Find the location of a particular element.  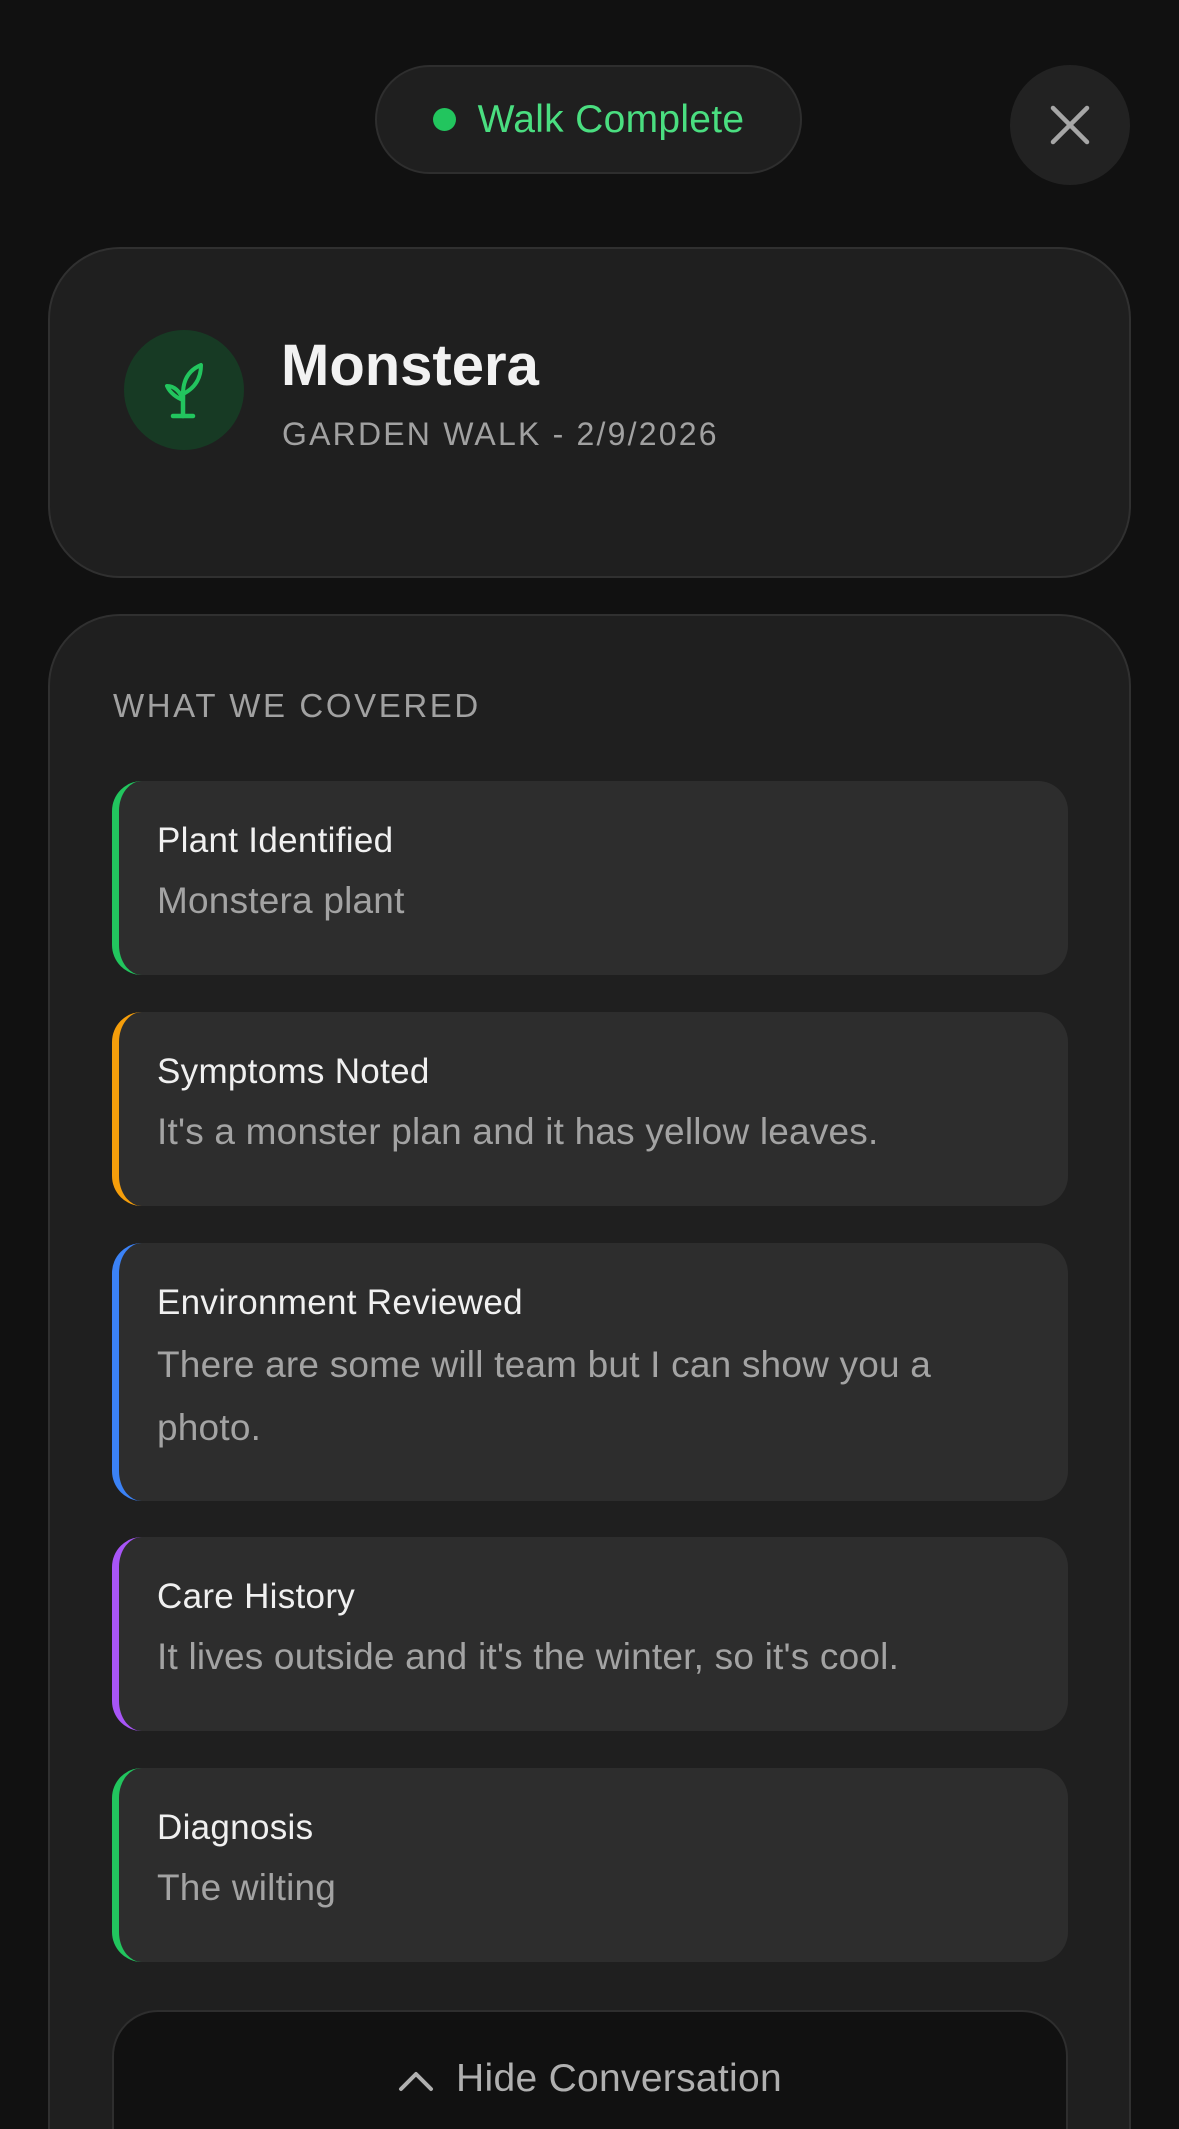

plant-avatar is located at coordinates (184, 390).